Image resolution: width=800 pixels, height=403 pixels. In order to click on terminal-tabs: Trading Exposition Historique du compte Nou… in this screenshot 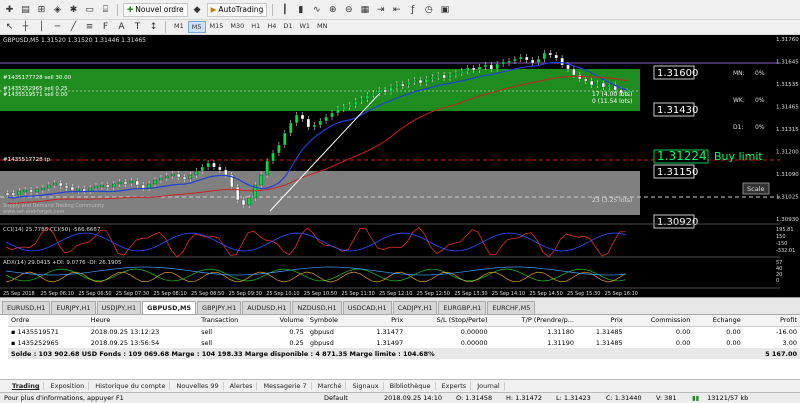, I will do `click(400, 385)`.